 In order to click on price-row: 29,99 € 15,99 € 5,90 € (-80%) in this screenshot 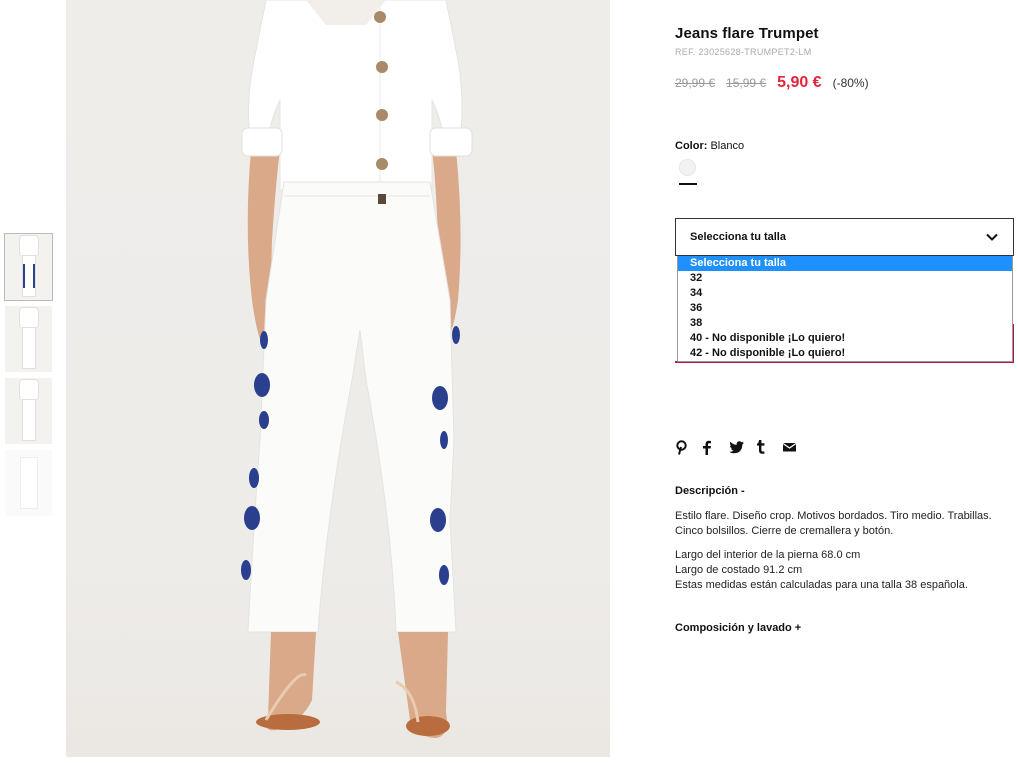, I will do `click(772, 83)`.